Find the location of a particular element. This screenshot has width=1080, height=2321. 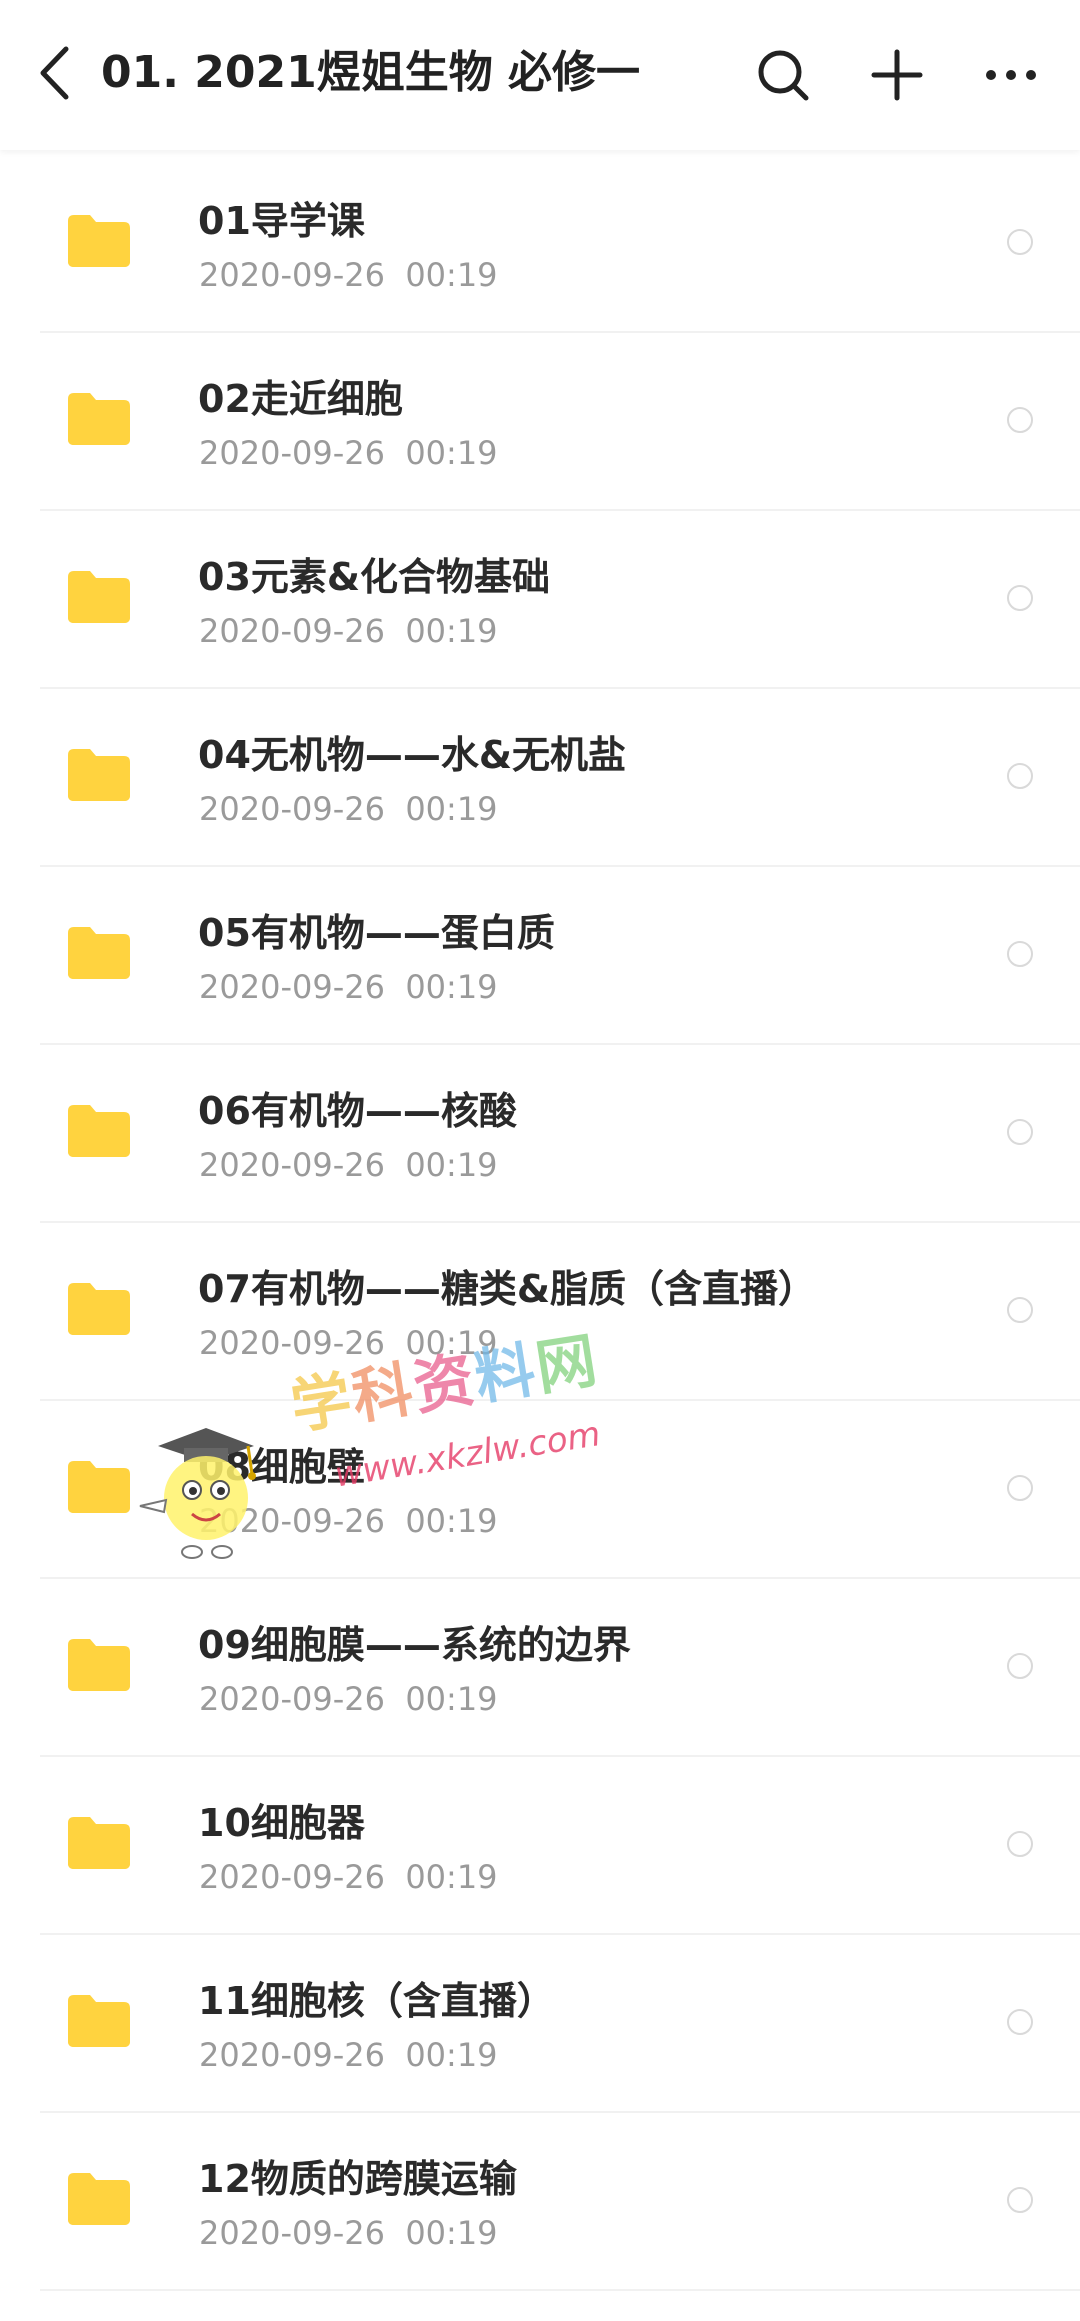

folder-name: 12物质的跨膜运输 is located at coordinates (357, 2179).